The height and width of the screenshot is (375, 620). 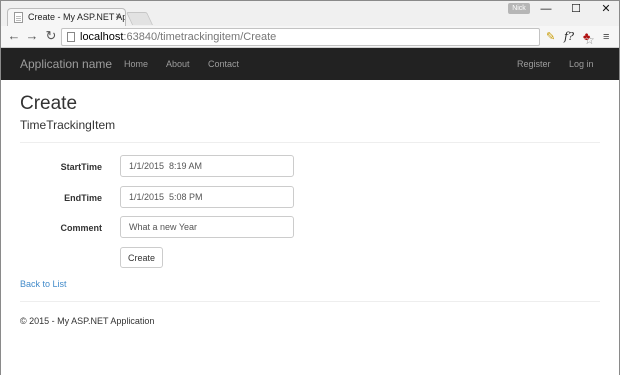 What do you see at coordinates (223, 64) in the screenshot?
I see `nav-contact-link: Contact` at bounding box center [223, 64].